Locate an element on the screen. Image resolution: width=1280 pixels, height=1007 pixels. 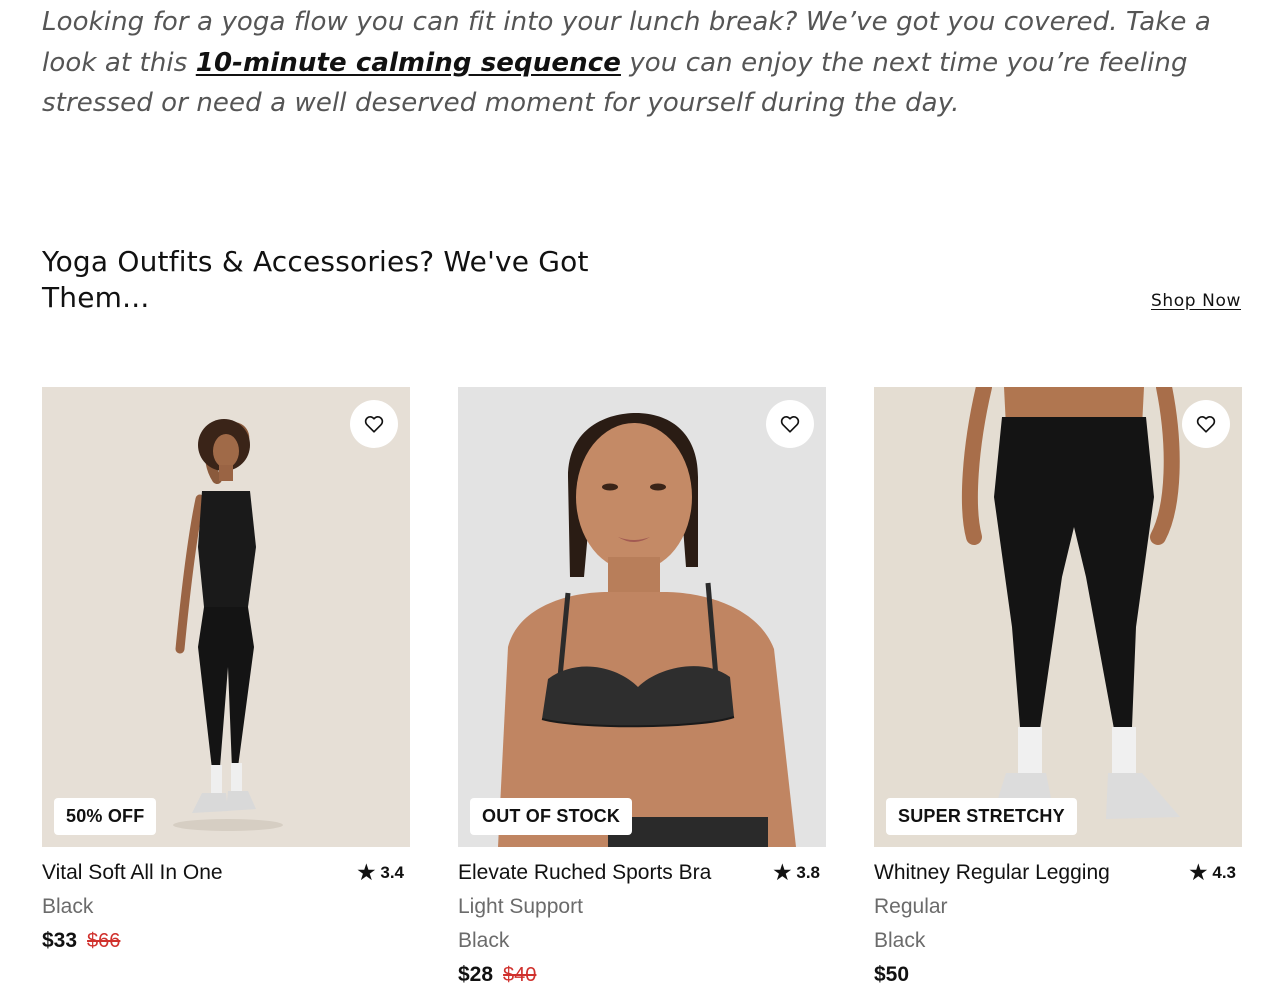
product-image: 50% OFF is located at coordinates (226, 617).